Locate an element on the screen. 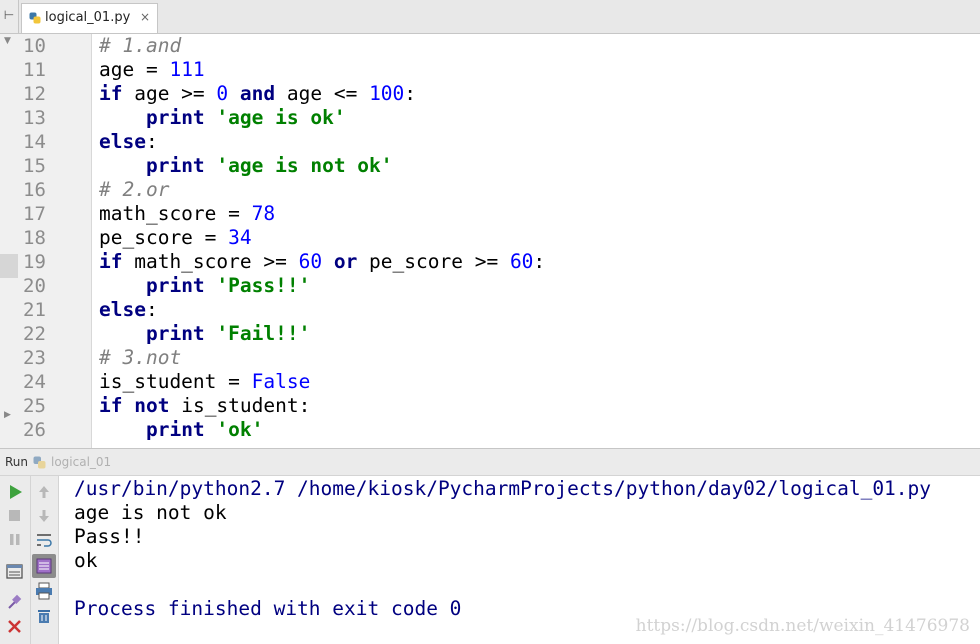  close-tab-icon: × is located at coordinates (145, 17).